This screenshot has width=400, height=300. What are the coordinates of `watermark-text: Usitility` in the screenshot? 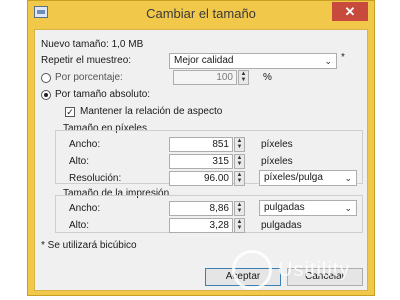 It's located at (314, 270).